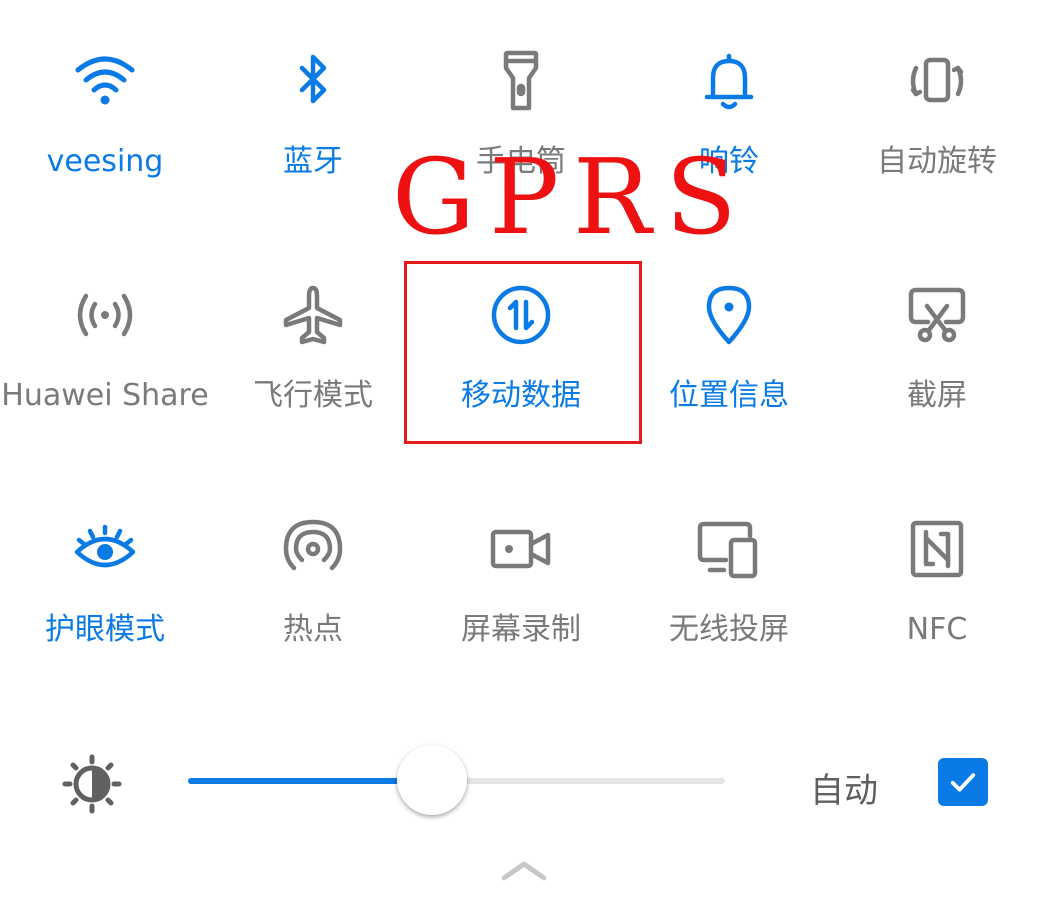 This screenshot has width=1046, height=901. Describe the element at coordinates (313, 549) in the screenshot. I see `hotspot-icon` at that location.